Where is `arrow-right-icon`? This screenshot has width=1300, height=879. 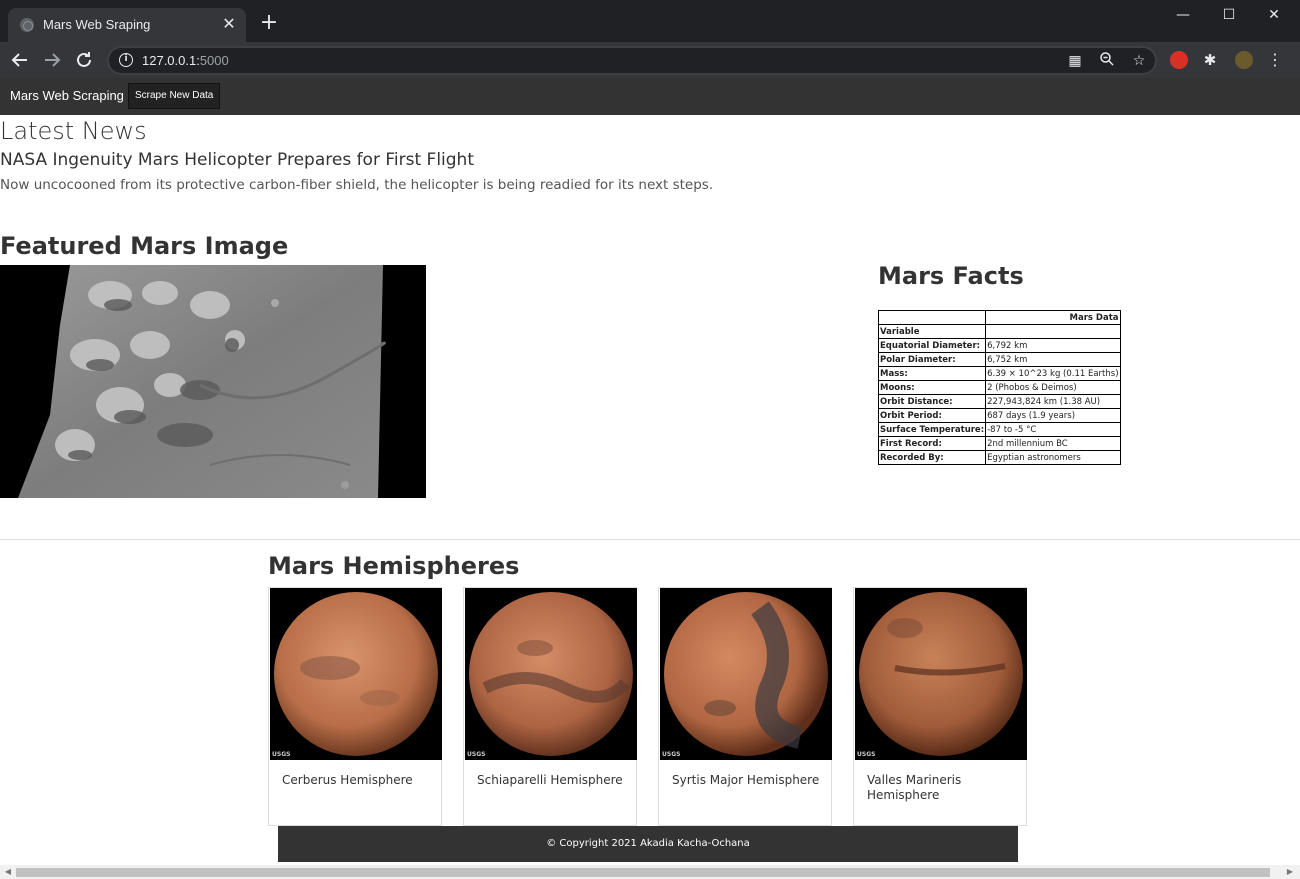 arrow-right-icon is located at coordinates (53, 60).